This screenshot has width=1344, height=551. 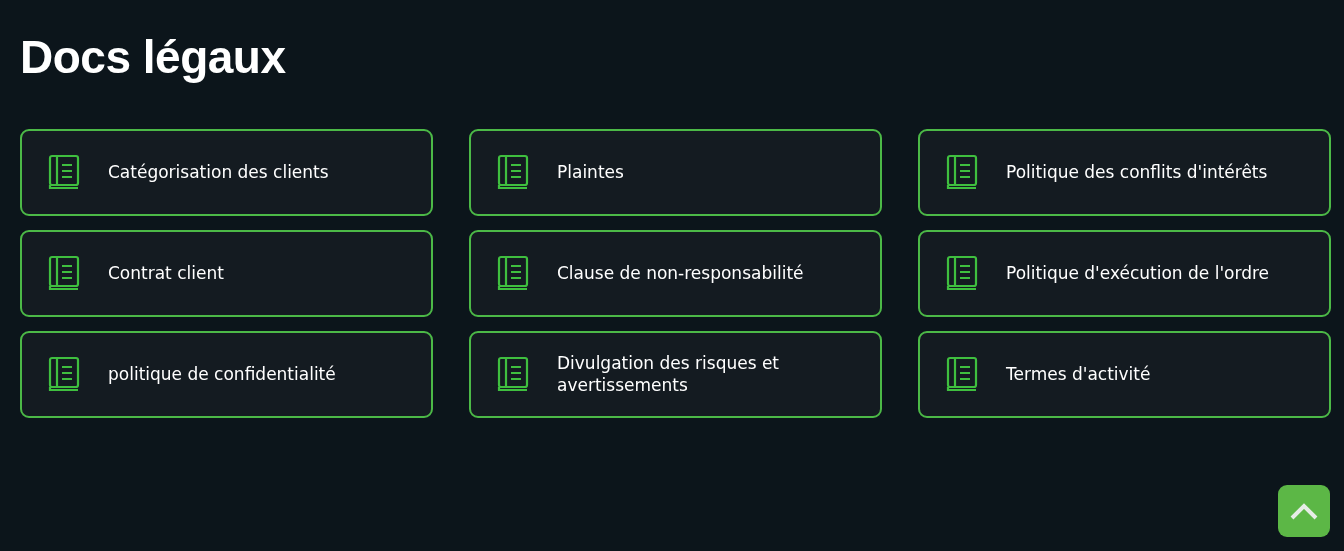 I want to click on chevron-up-icon, so click(x=1304, y=511).